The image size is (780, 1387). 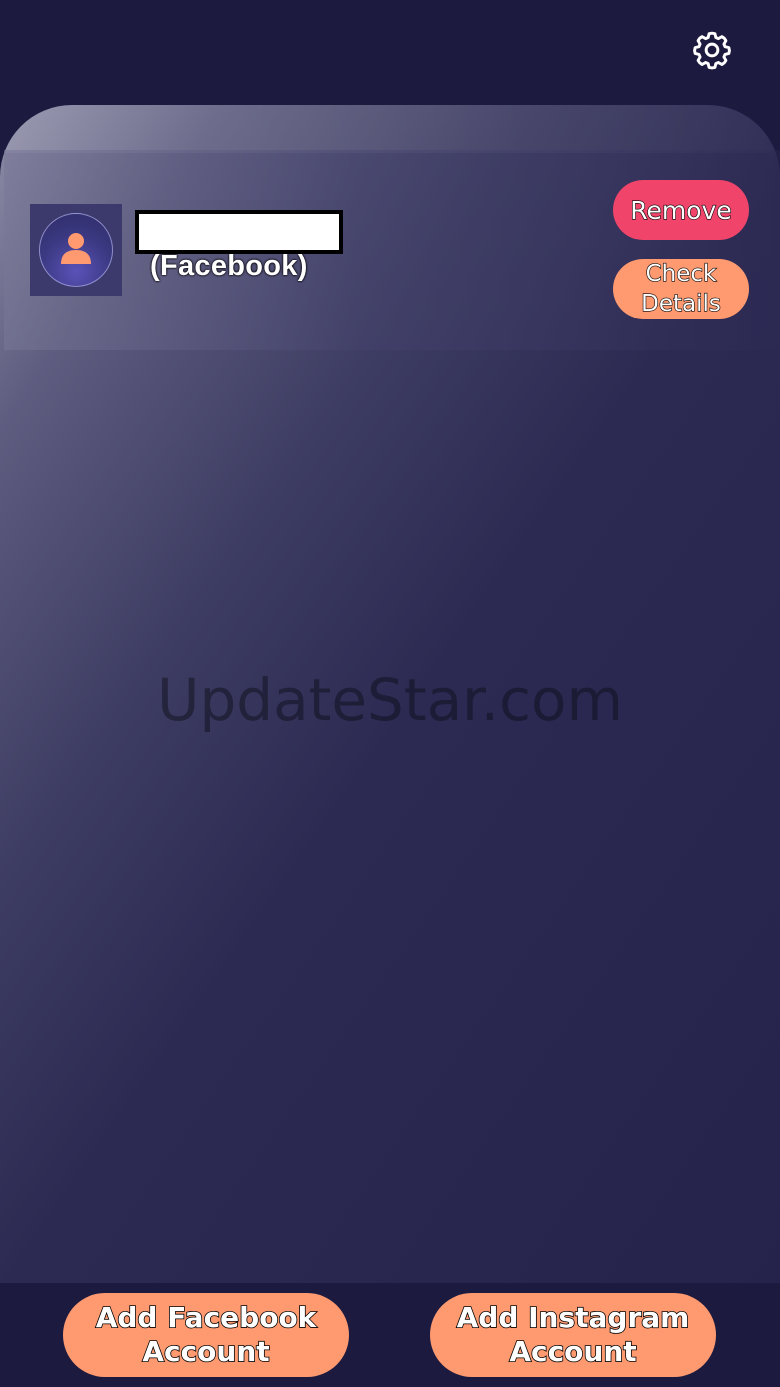 What do you see at coordinates (681, 210) in the screenshot?
I see `remove-account-button: Remove` at bounding box center [681, 210].